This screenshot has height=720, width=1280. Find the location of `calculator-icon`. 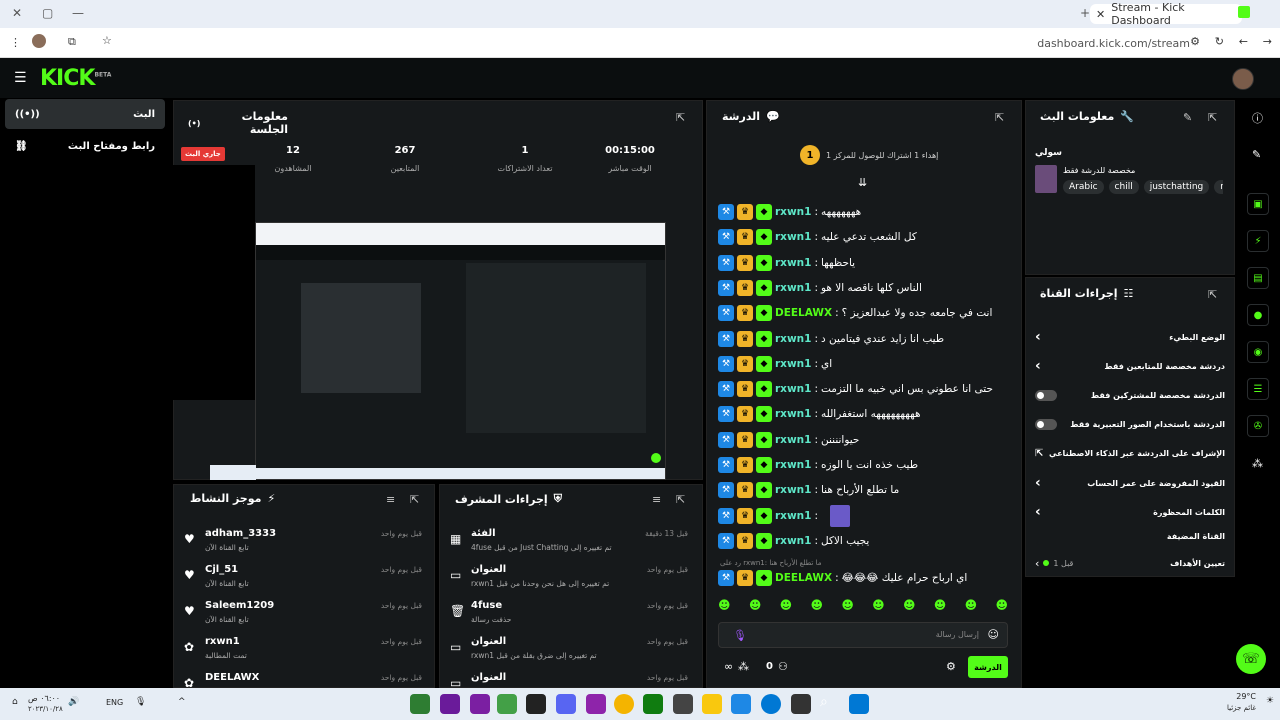

calculator-icon is located at coordinates (683, 704).